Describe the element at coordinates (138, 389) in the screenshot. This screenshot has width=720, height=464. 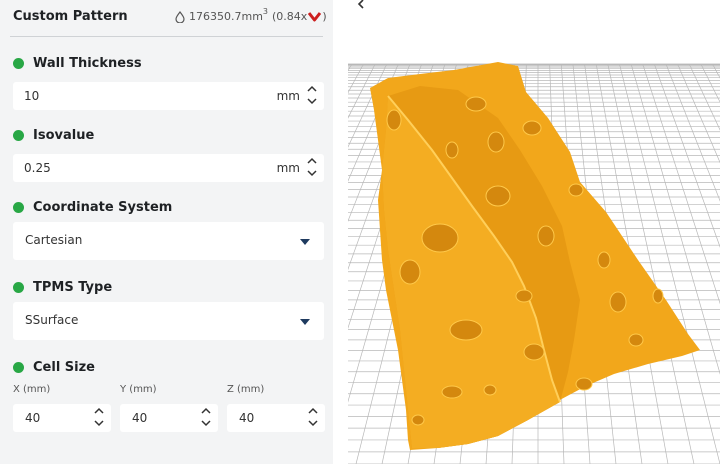
I see `cell-size-y-label: Y (mm)` at that location.